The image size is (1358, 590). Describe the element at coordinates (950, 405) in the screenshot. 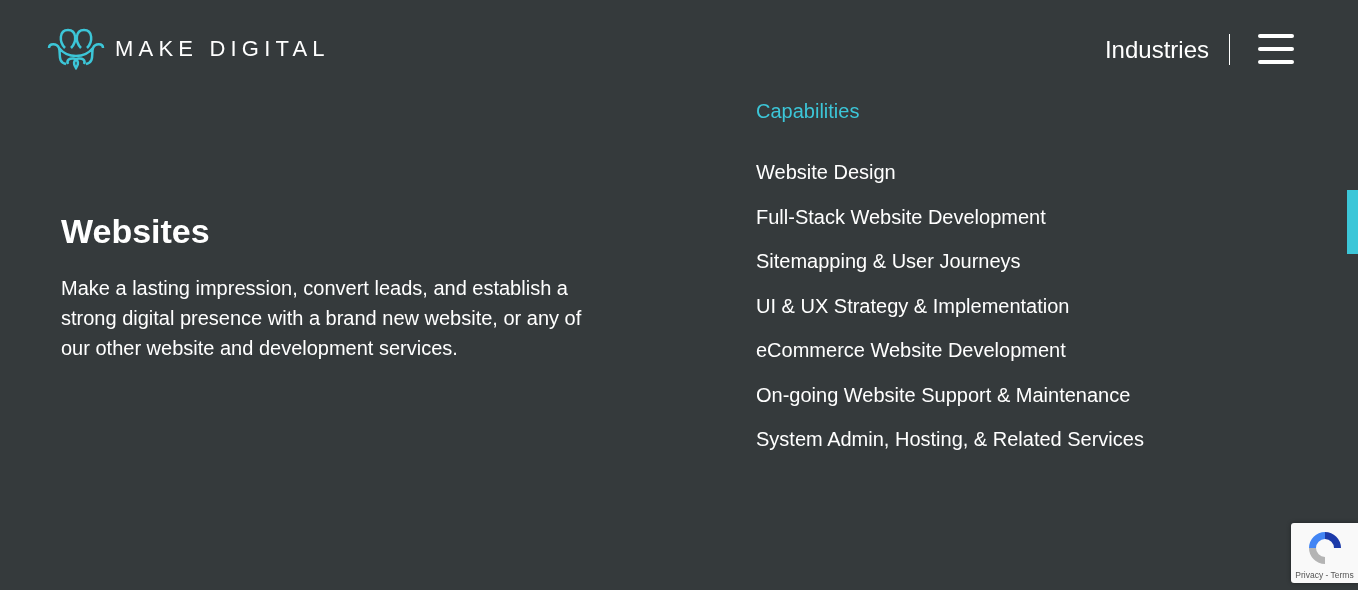

I see `capability-link: On-going Website Support & Maintenance` at that location.